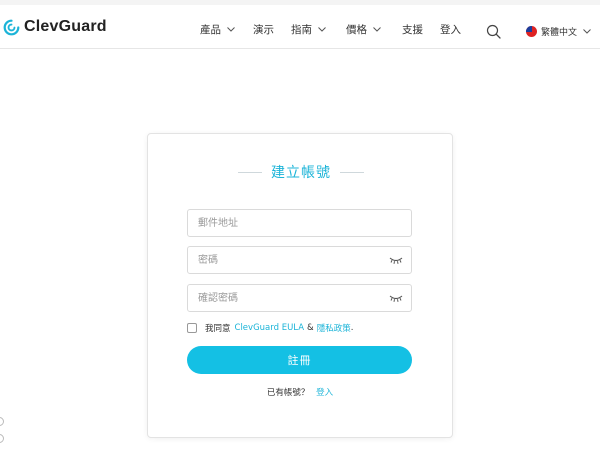 The image size is (600, 449). What do you see at coordinates (210, 29) in the screenshot?
I see `nav-item-label: 產品` at bounding box center [210, 29].